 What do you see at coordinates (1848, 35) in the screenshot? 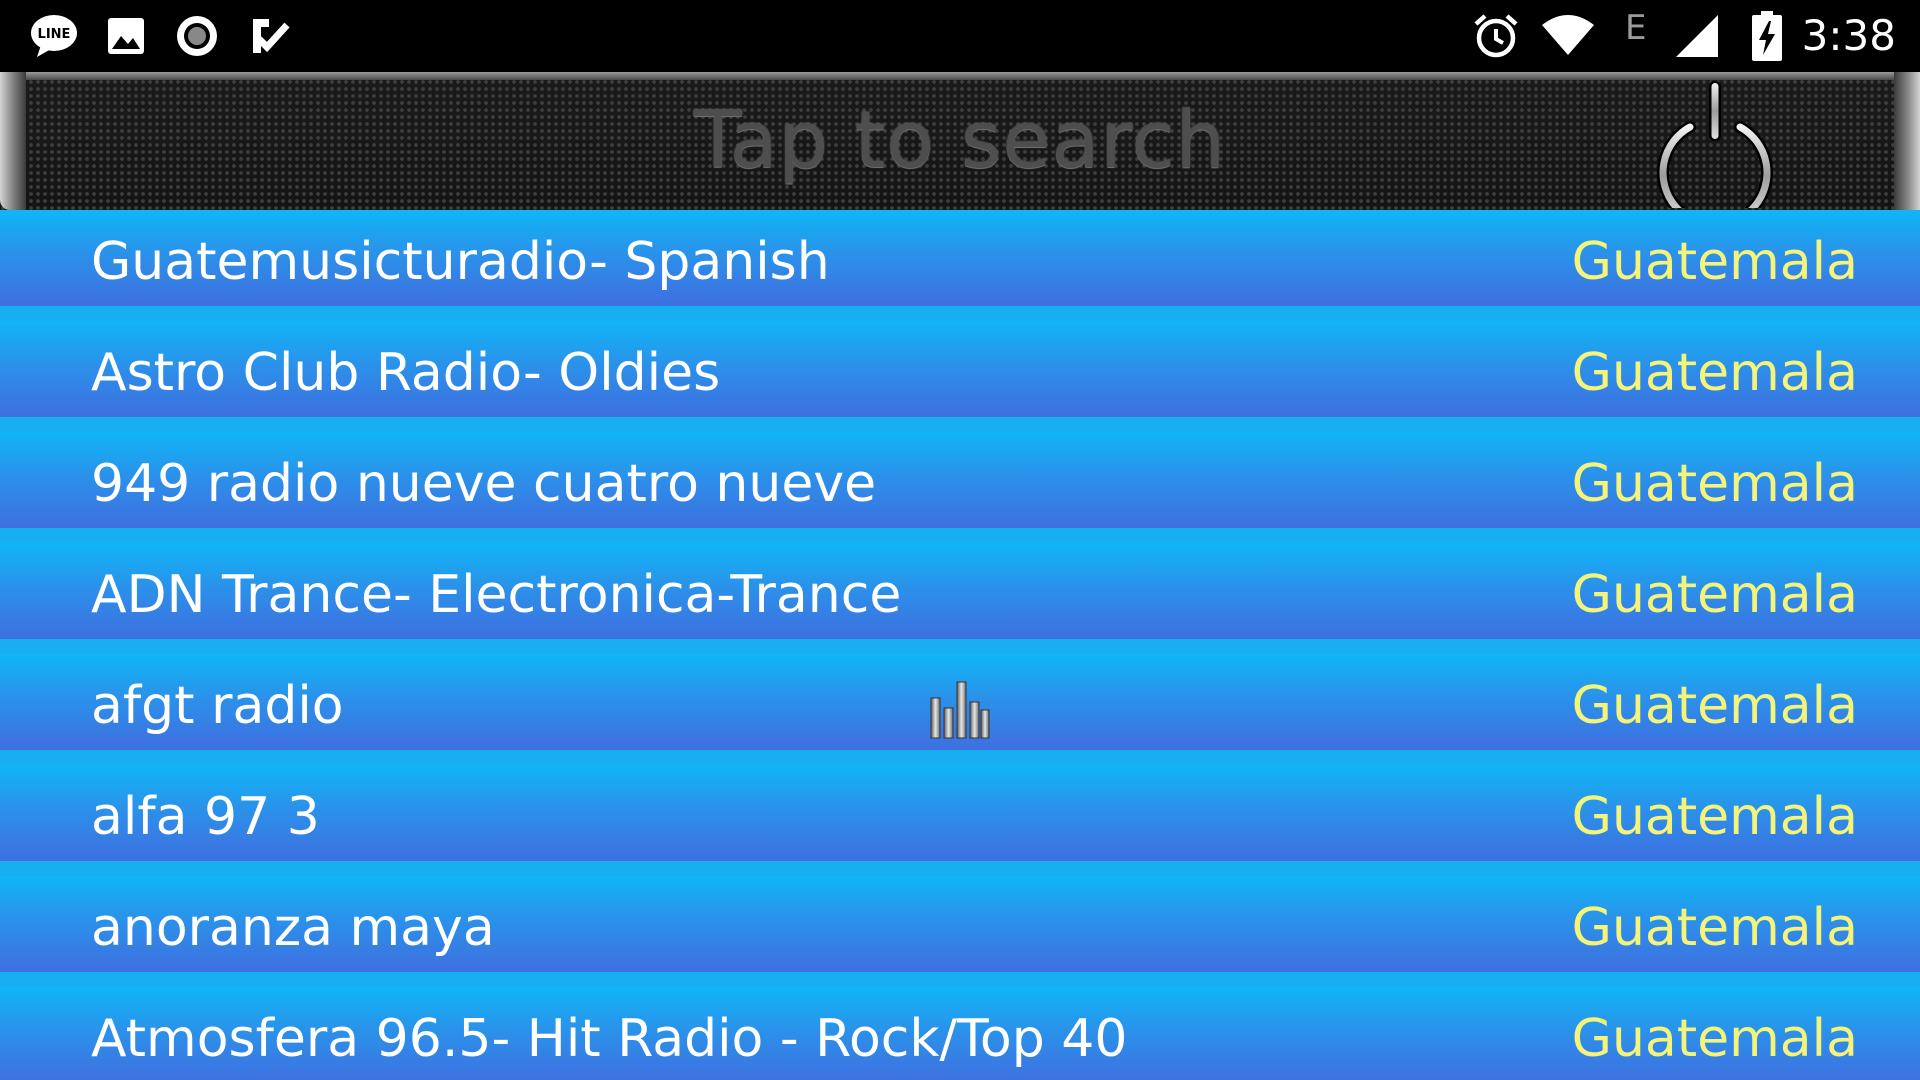
I see `status-clock: 3:38` at bounding box center [1848, 35].